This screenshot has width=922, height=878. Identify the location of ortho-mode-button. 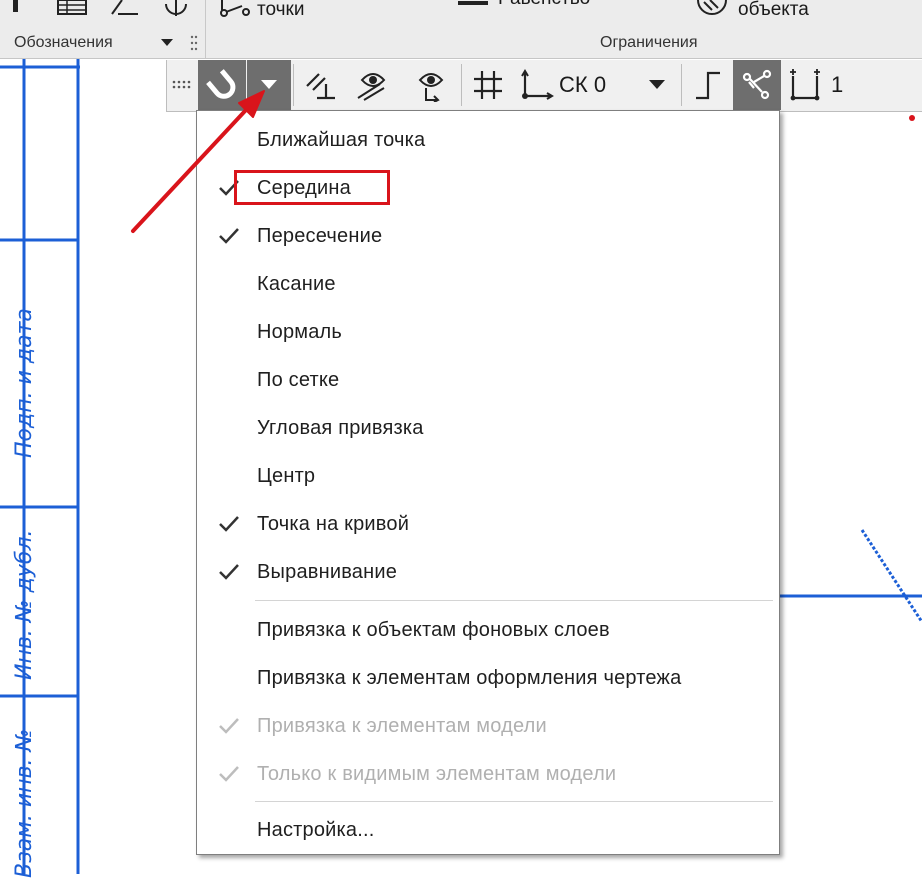
(708, 85).